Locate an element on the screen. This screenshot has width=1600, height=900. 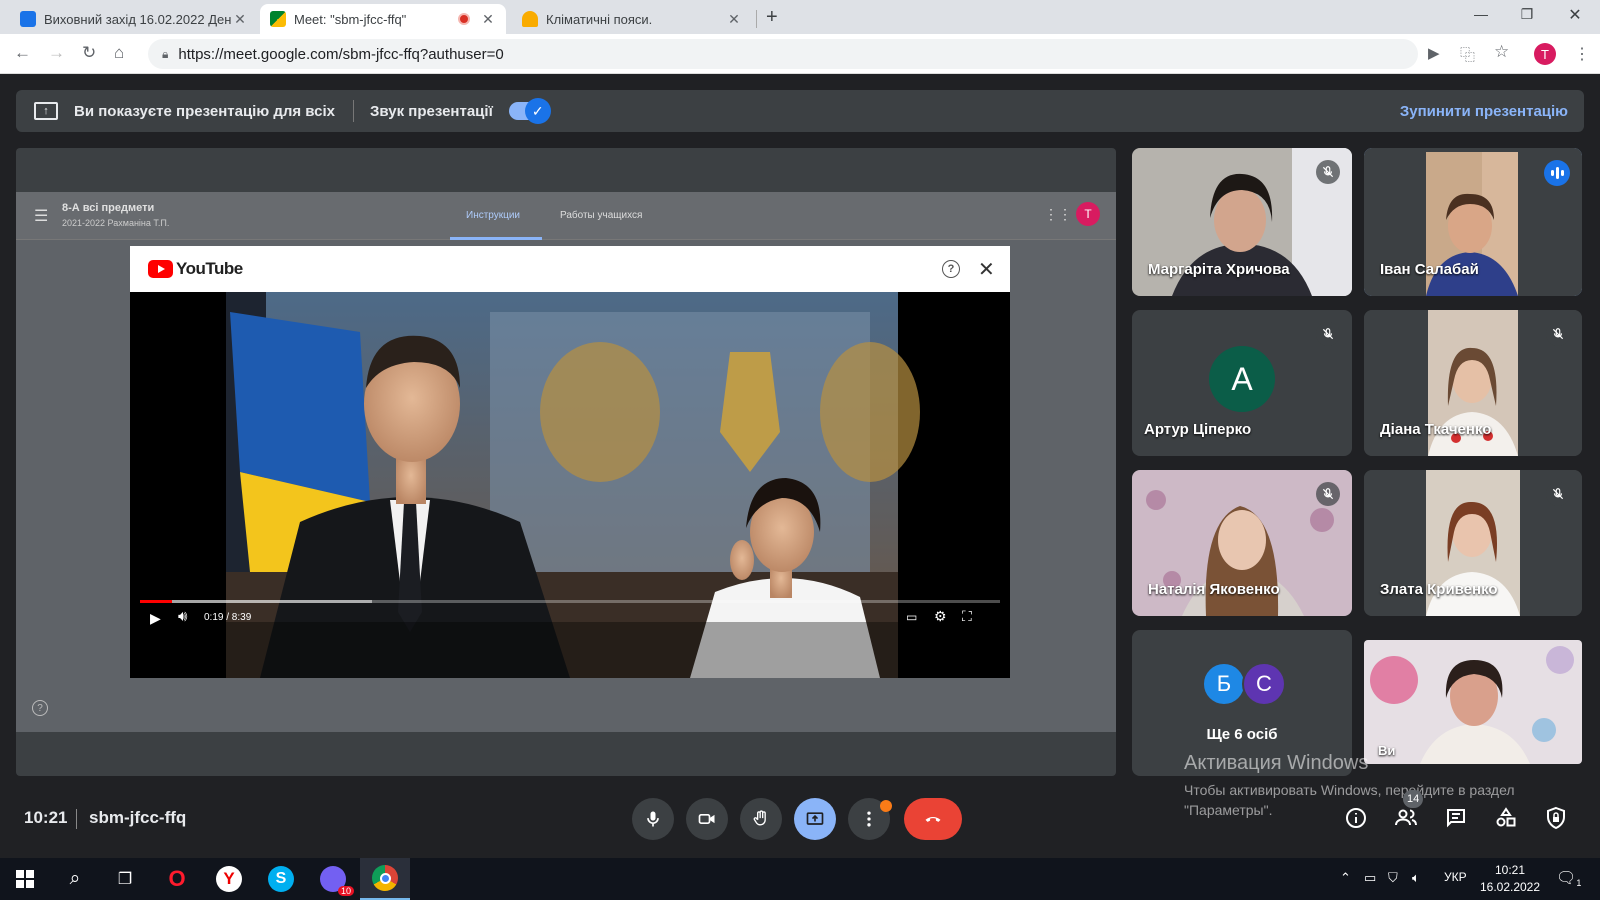
participant-tile: Іван Салабай is located at coordinates (1473, 222).